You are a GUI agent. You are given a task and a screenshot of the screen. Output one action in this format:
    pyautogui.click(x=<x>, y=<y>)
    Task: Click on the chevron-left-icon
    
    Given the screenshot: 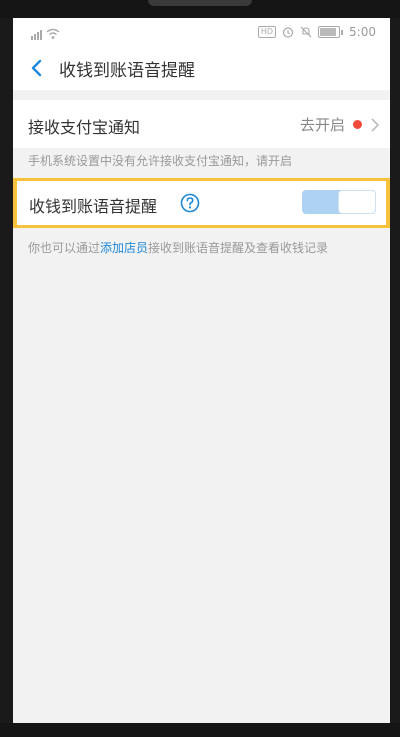 What is the action you would take?
    pyautogui.click(x=37, y=68)
    